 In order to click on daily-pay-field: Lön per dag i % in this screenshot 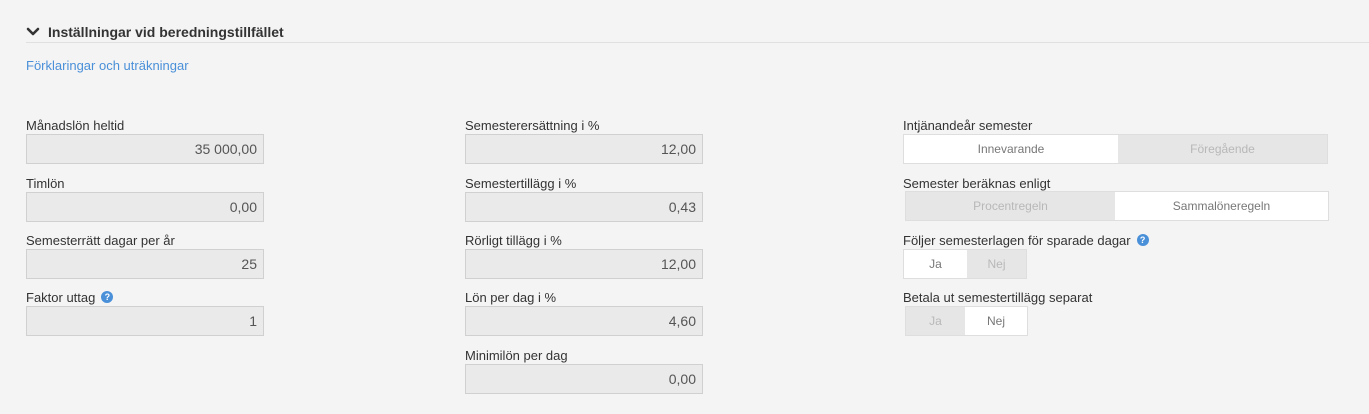, I will do `click(510, 297)`.